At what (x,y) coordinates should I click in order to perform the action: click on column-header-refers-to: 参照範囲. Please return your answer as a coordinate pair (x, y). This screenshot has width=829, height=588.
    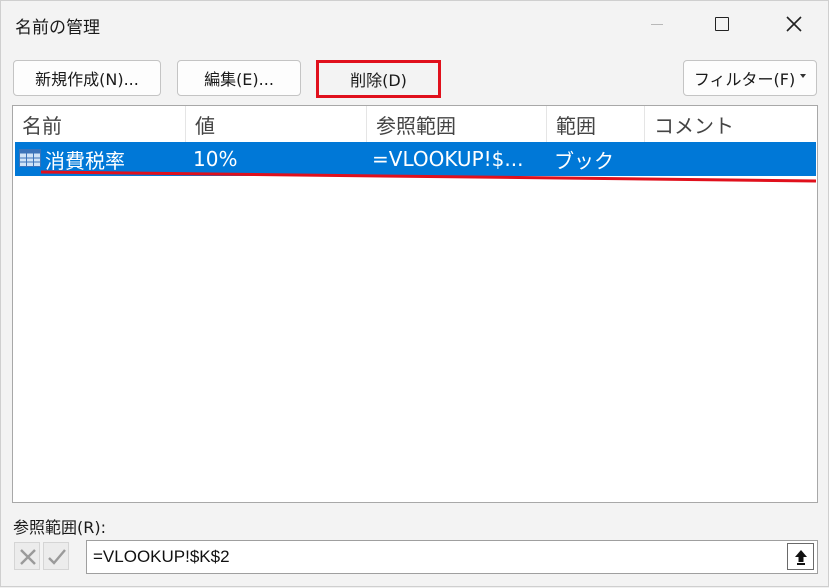
    Looking at the image, I should click on (457, 124).